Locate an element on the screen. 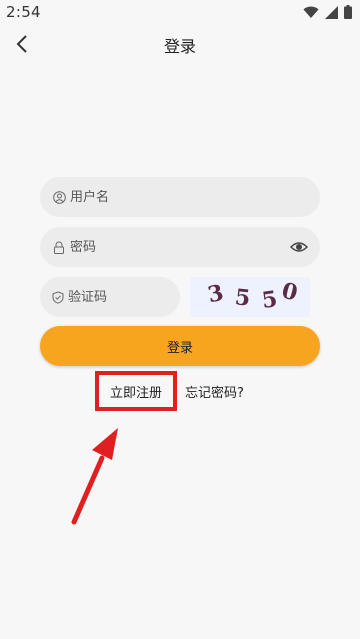 This screenshot has height=639, width=360. header: 登录 is located at coordinates (180, 44).